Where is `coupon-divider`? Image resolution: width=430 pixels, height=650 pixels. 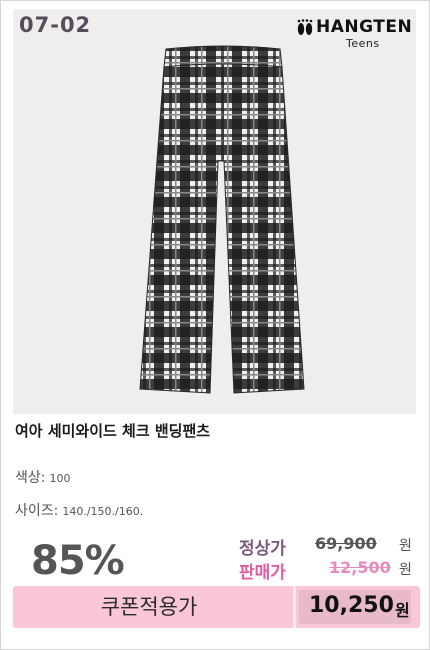 coupon-divider is located at coordinates (294, 607).